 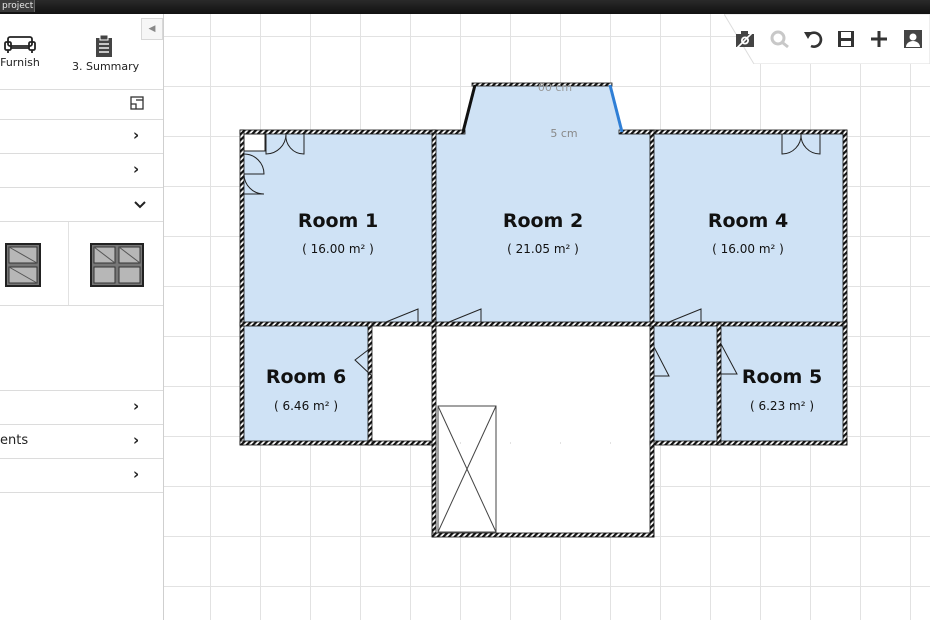 I want to click on room-6-area: ( 6.46 m² ), so click(x=306, y=406).